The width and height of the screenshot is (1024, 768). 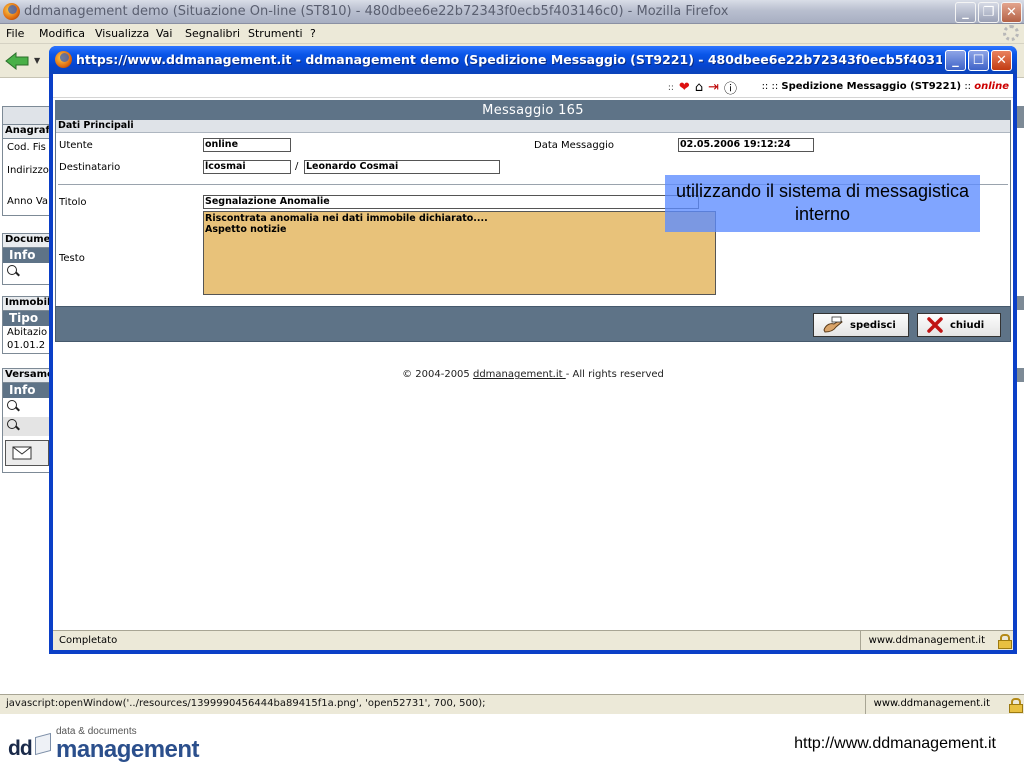 I want to click on ddmanagement-logo: dd data & documents management, so click(x=108, y=742).